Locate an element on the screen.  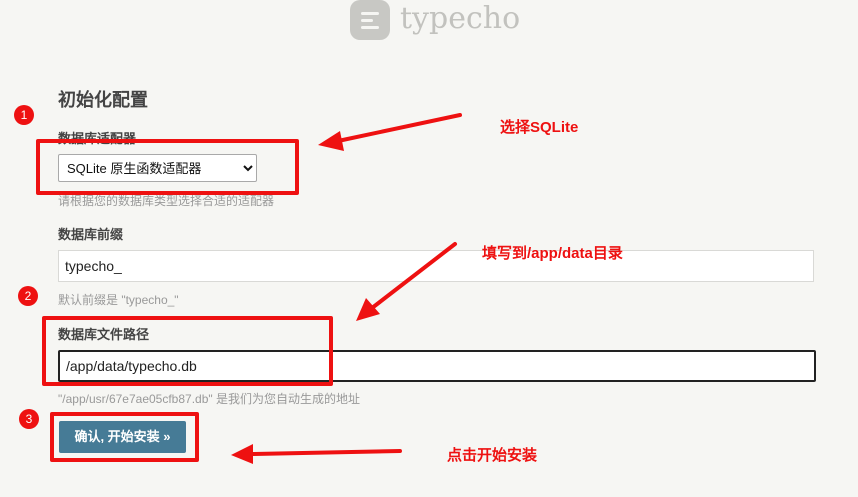
arrow-to-adapter is located at coordinates (390, 132).